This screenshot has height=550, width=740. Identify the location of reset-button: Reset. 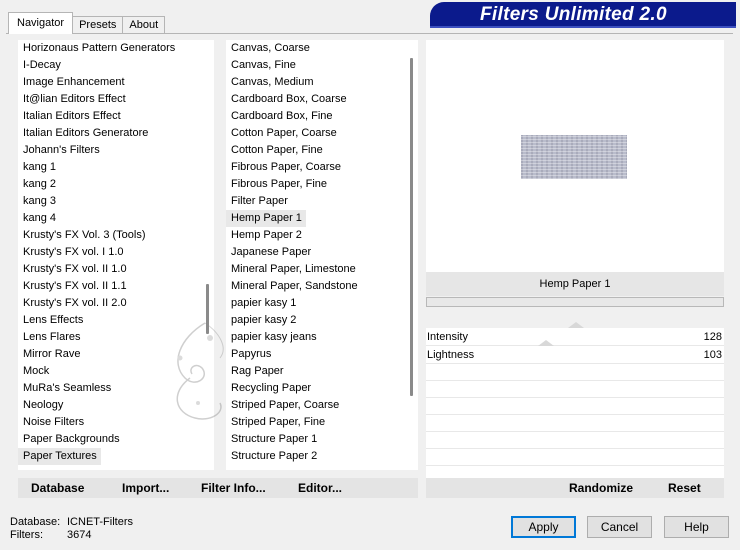
(684, 488).